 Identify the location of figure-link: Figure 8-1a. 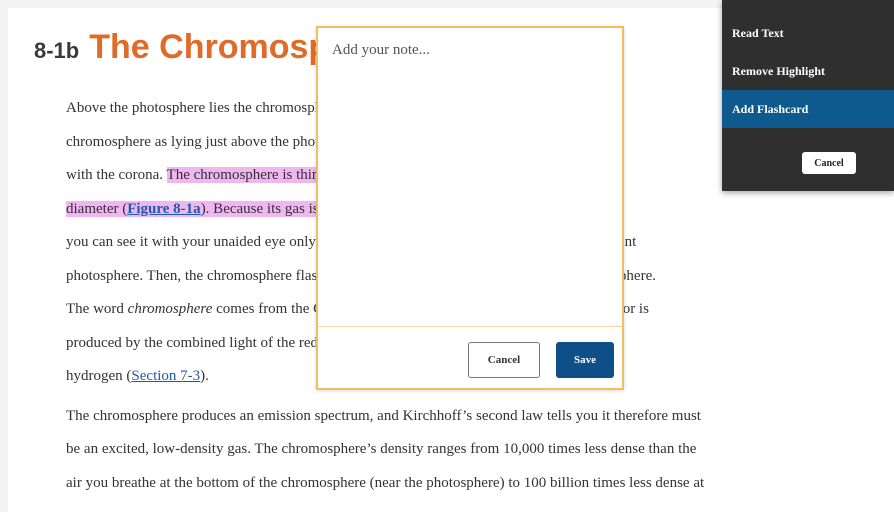
(163, 209).